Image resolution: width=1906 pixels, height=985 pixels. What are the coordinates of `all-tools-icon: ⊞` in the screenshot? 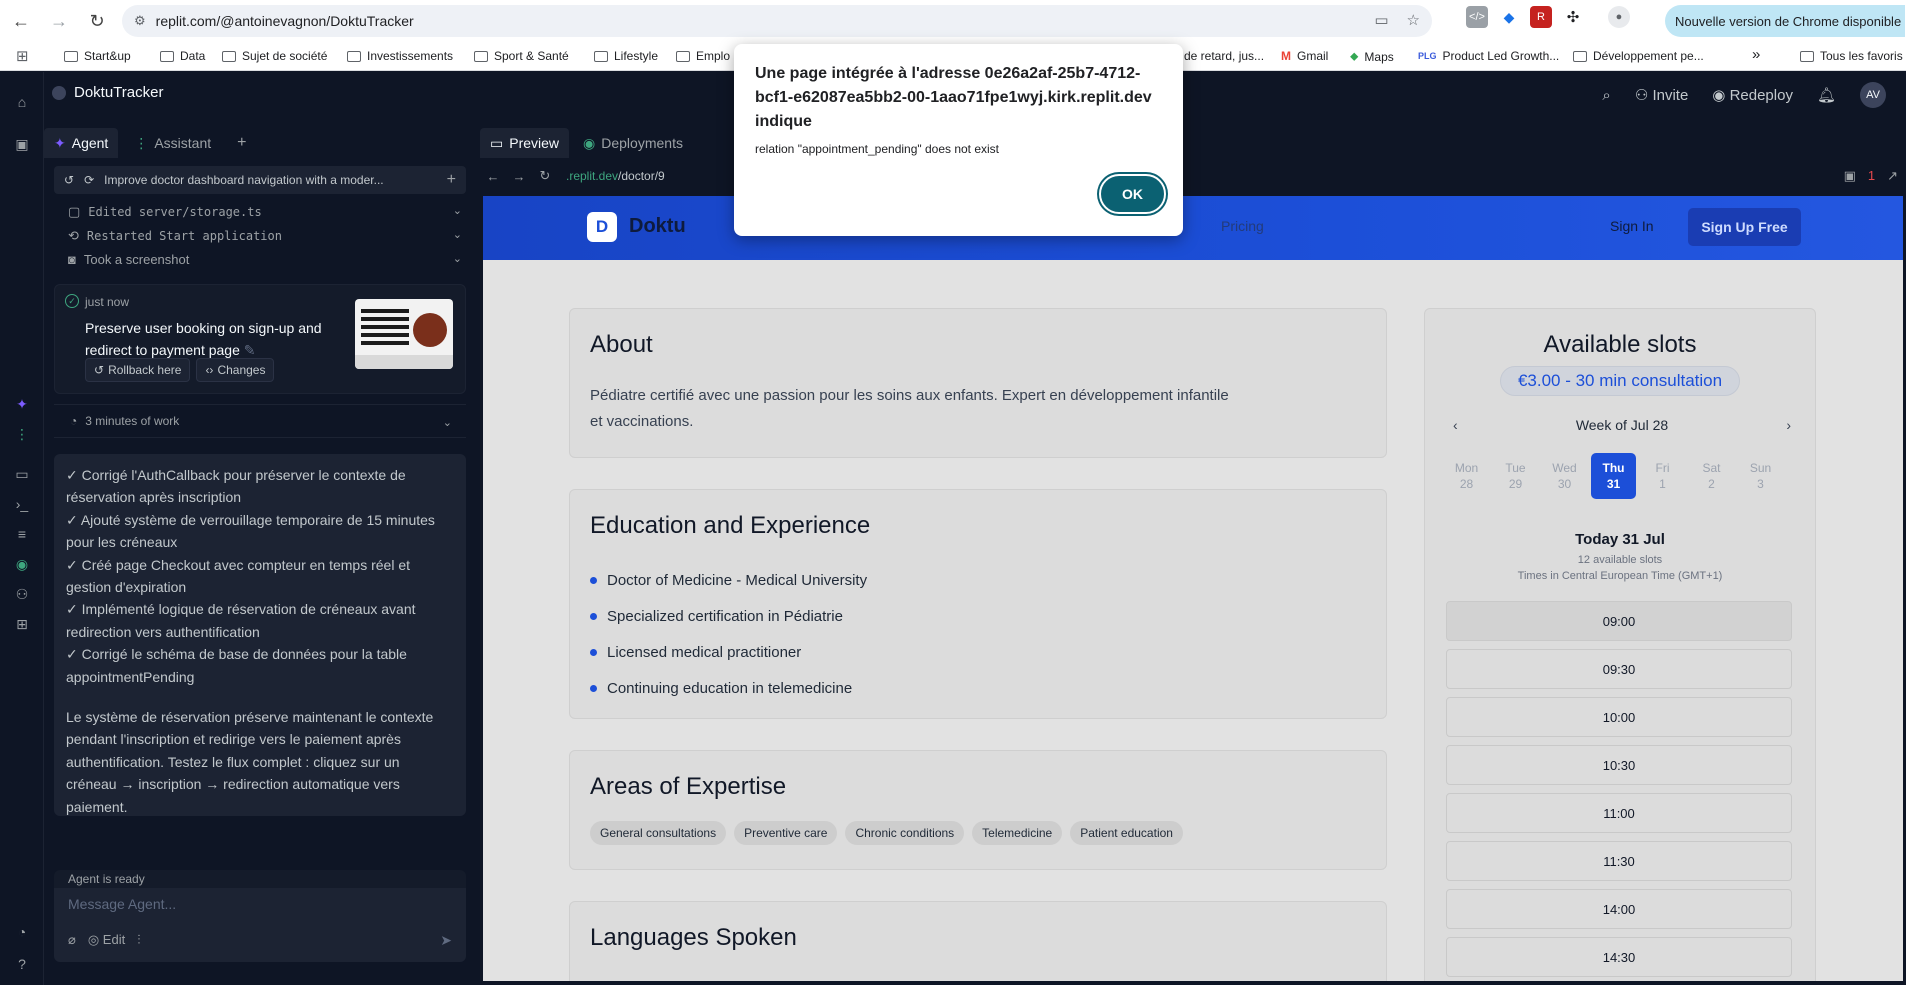 It's located at (22, 624).